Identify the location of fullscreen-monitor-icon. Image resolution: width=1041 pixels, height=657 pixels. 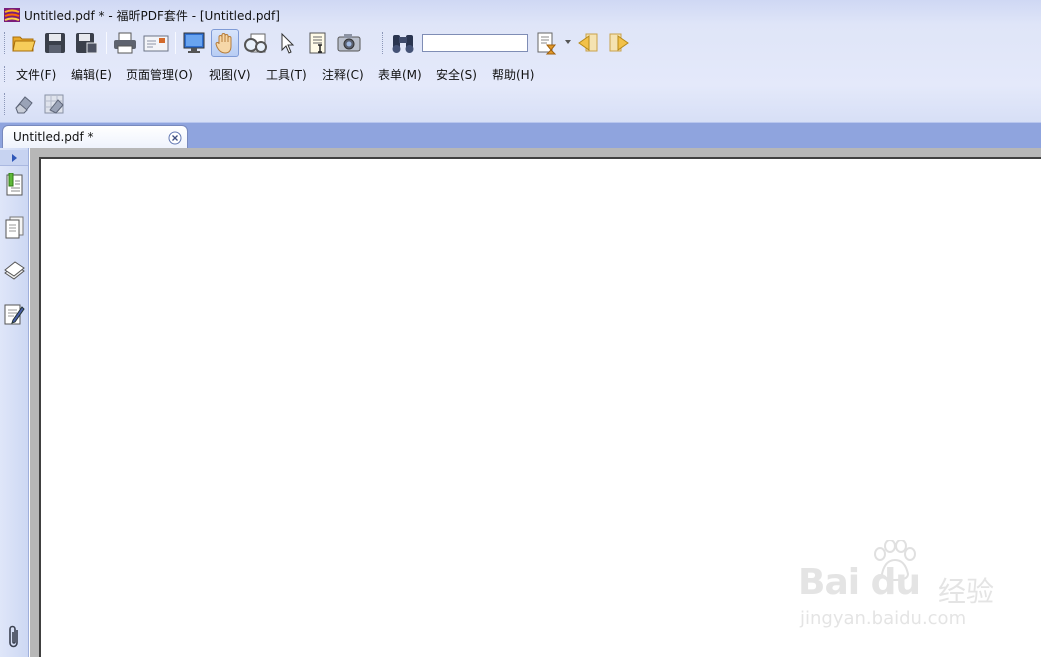
(194, 42).